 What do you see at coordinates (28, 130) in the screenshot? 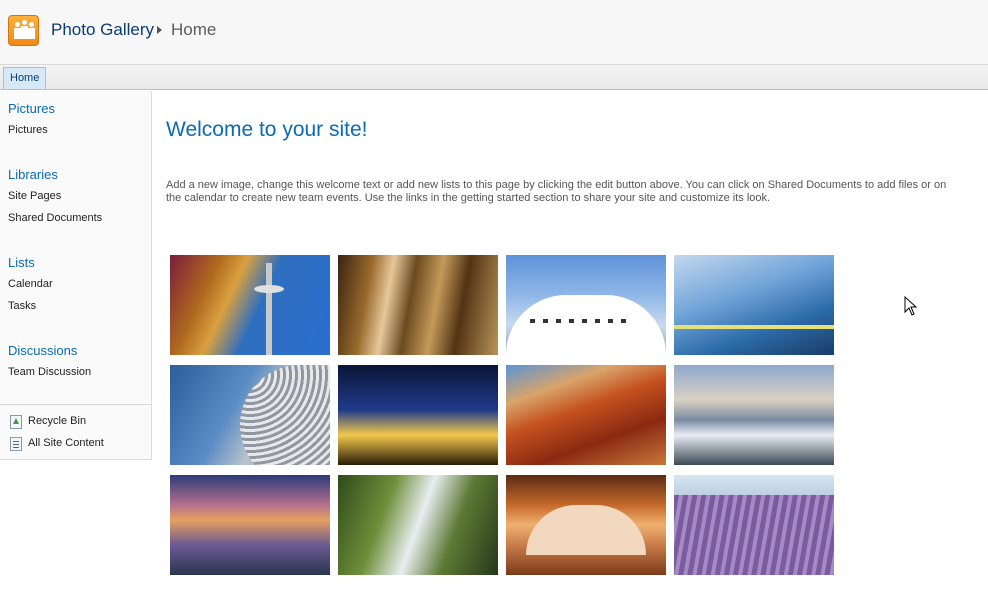
I see `nav-item-pictures: Pictures` at bounding box center [28, 130].